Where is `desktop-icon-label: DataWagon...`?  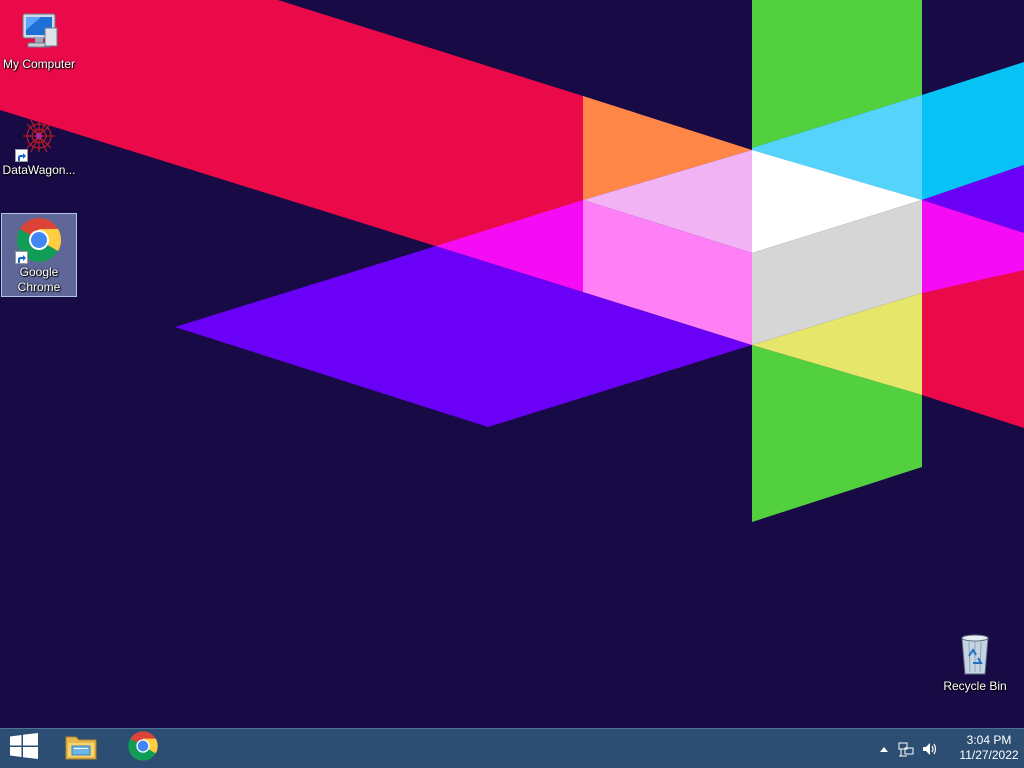 desktop-icon-label: DataWagon... is located at coordinates (39, 170).